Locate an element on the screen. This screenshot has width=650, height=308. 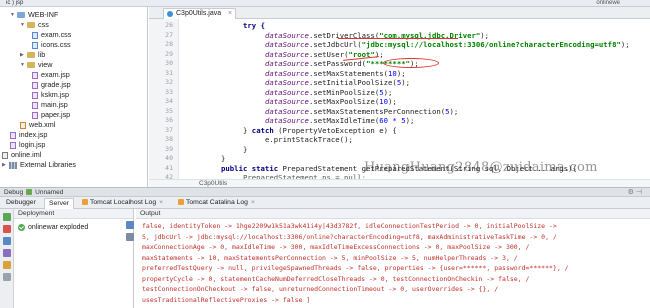
iml-file-icon is located at coordinates (5, 155).